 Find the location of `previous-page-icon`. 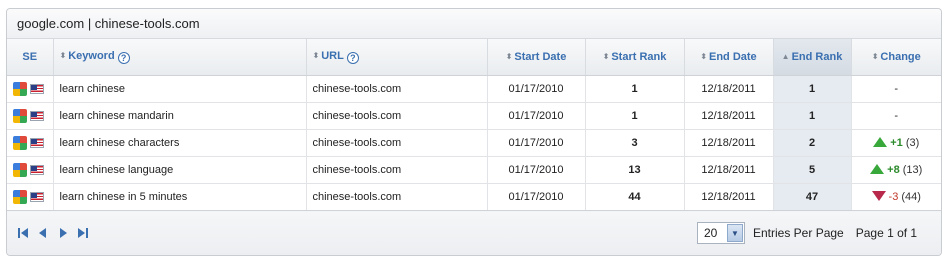

previous-page-icon is located at coordinates (43, 233).